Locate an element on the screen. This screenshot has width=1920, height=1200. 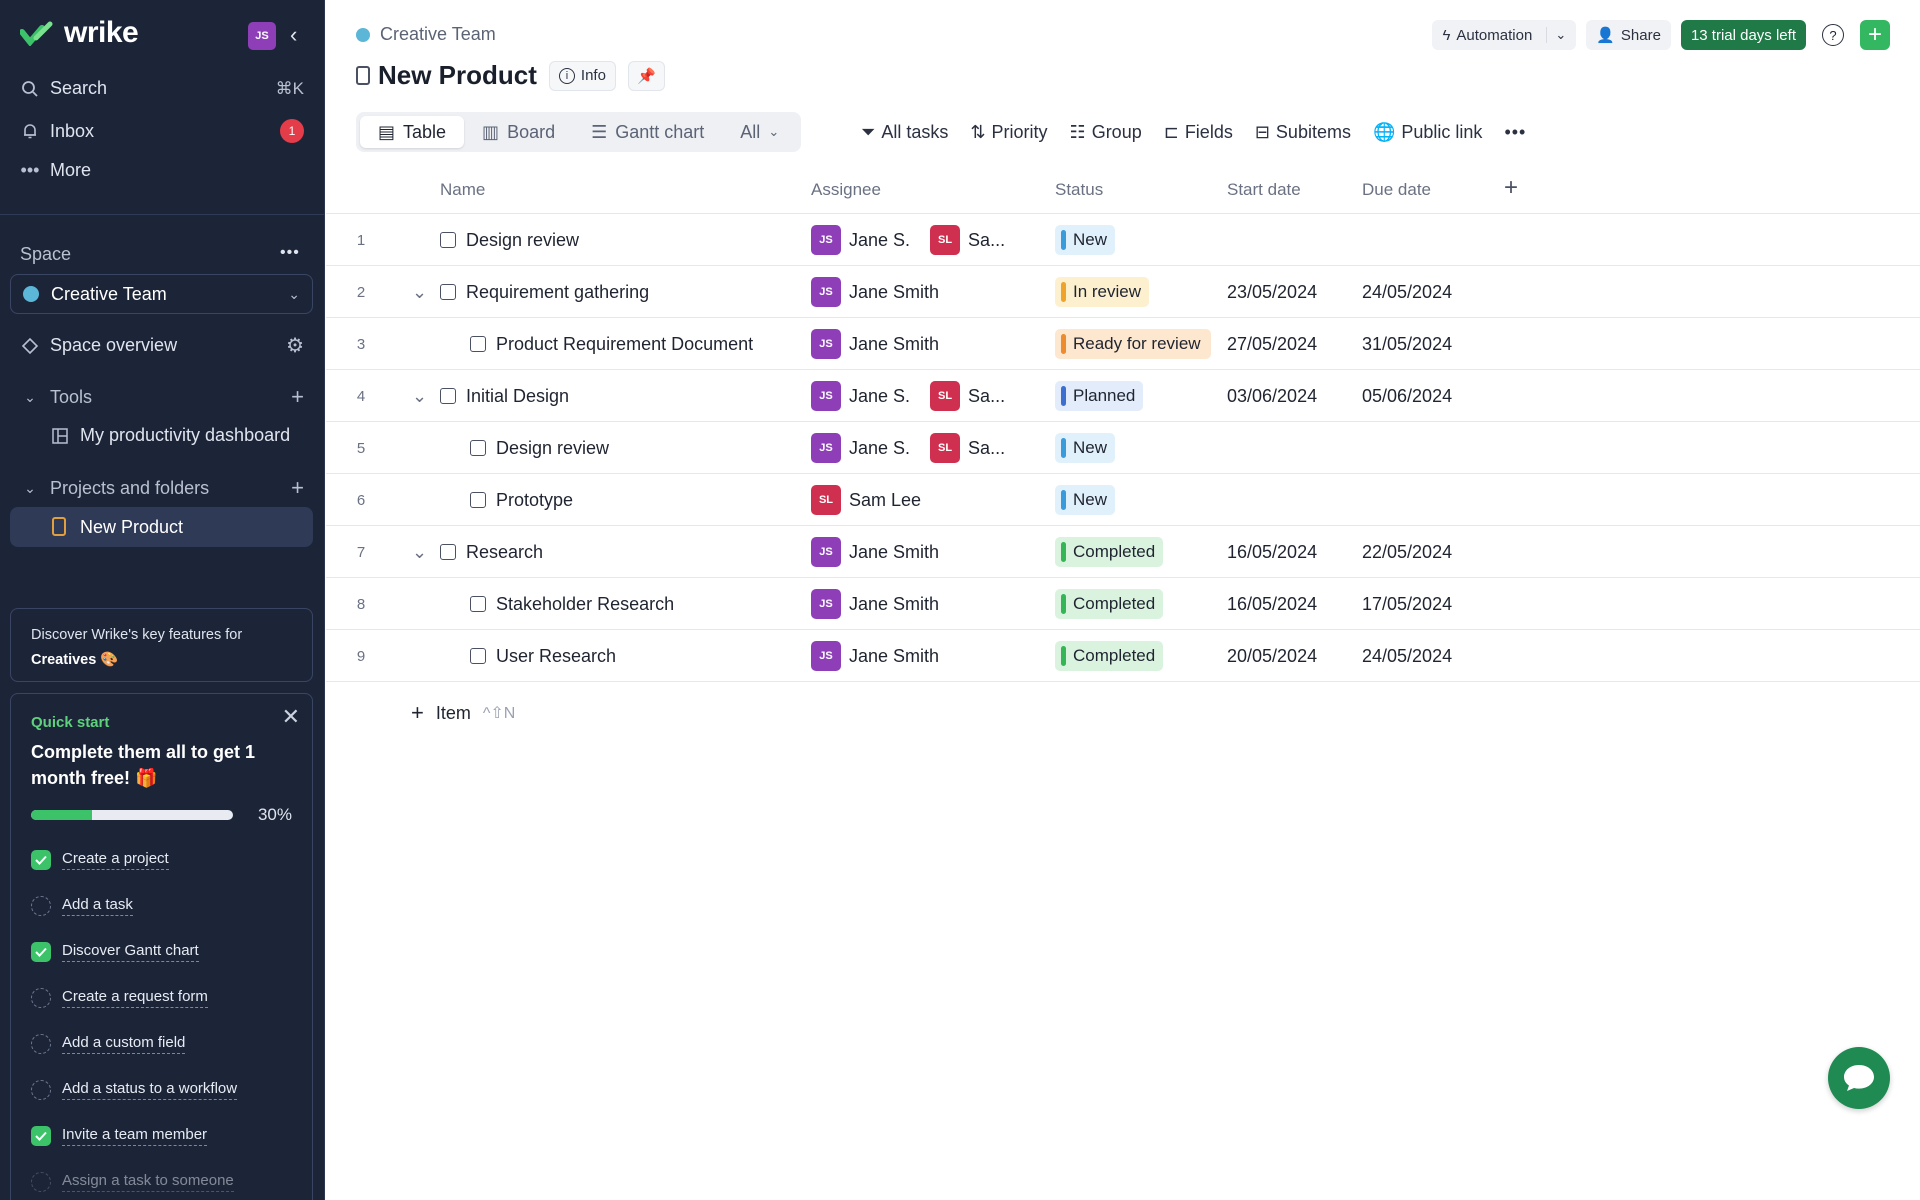
add-column-icon: + is located at coordinates (1511, 188).